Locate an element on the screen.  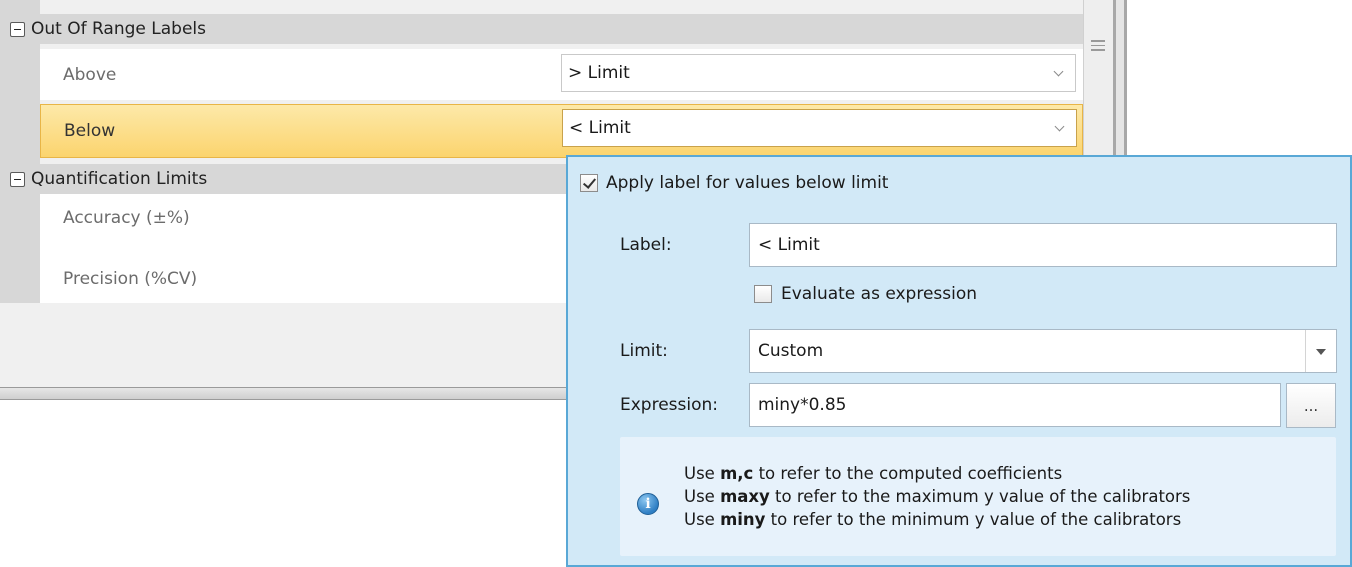
property-row-above: Above > Limit is located at coordinates (561, 74).